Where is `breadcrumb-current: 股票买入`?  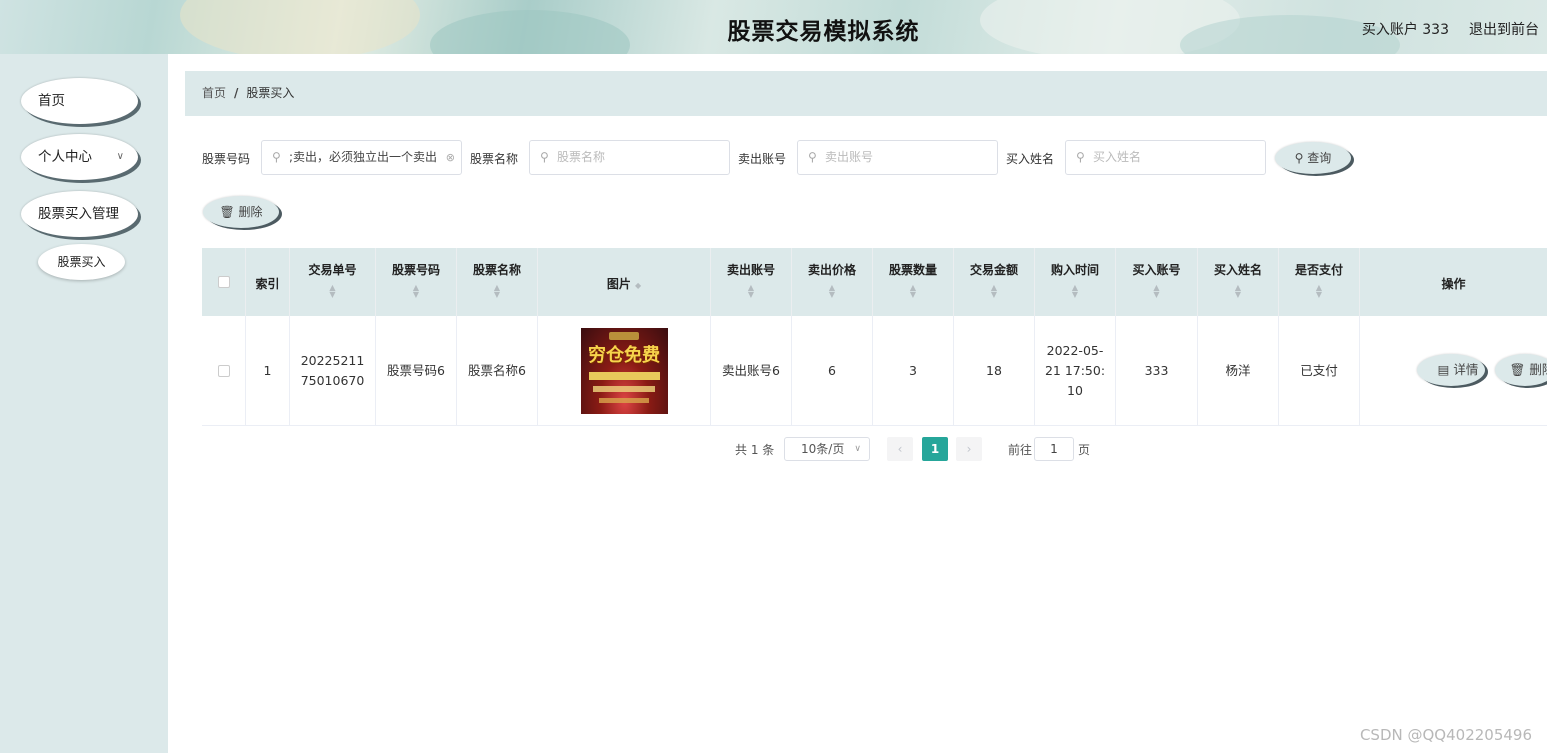 breadcrumb-current: 股票买入 is located at coordinates (270, 93).